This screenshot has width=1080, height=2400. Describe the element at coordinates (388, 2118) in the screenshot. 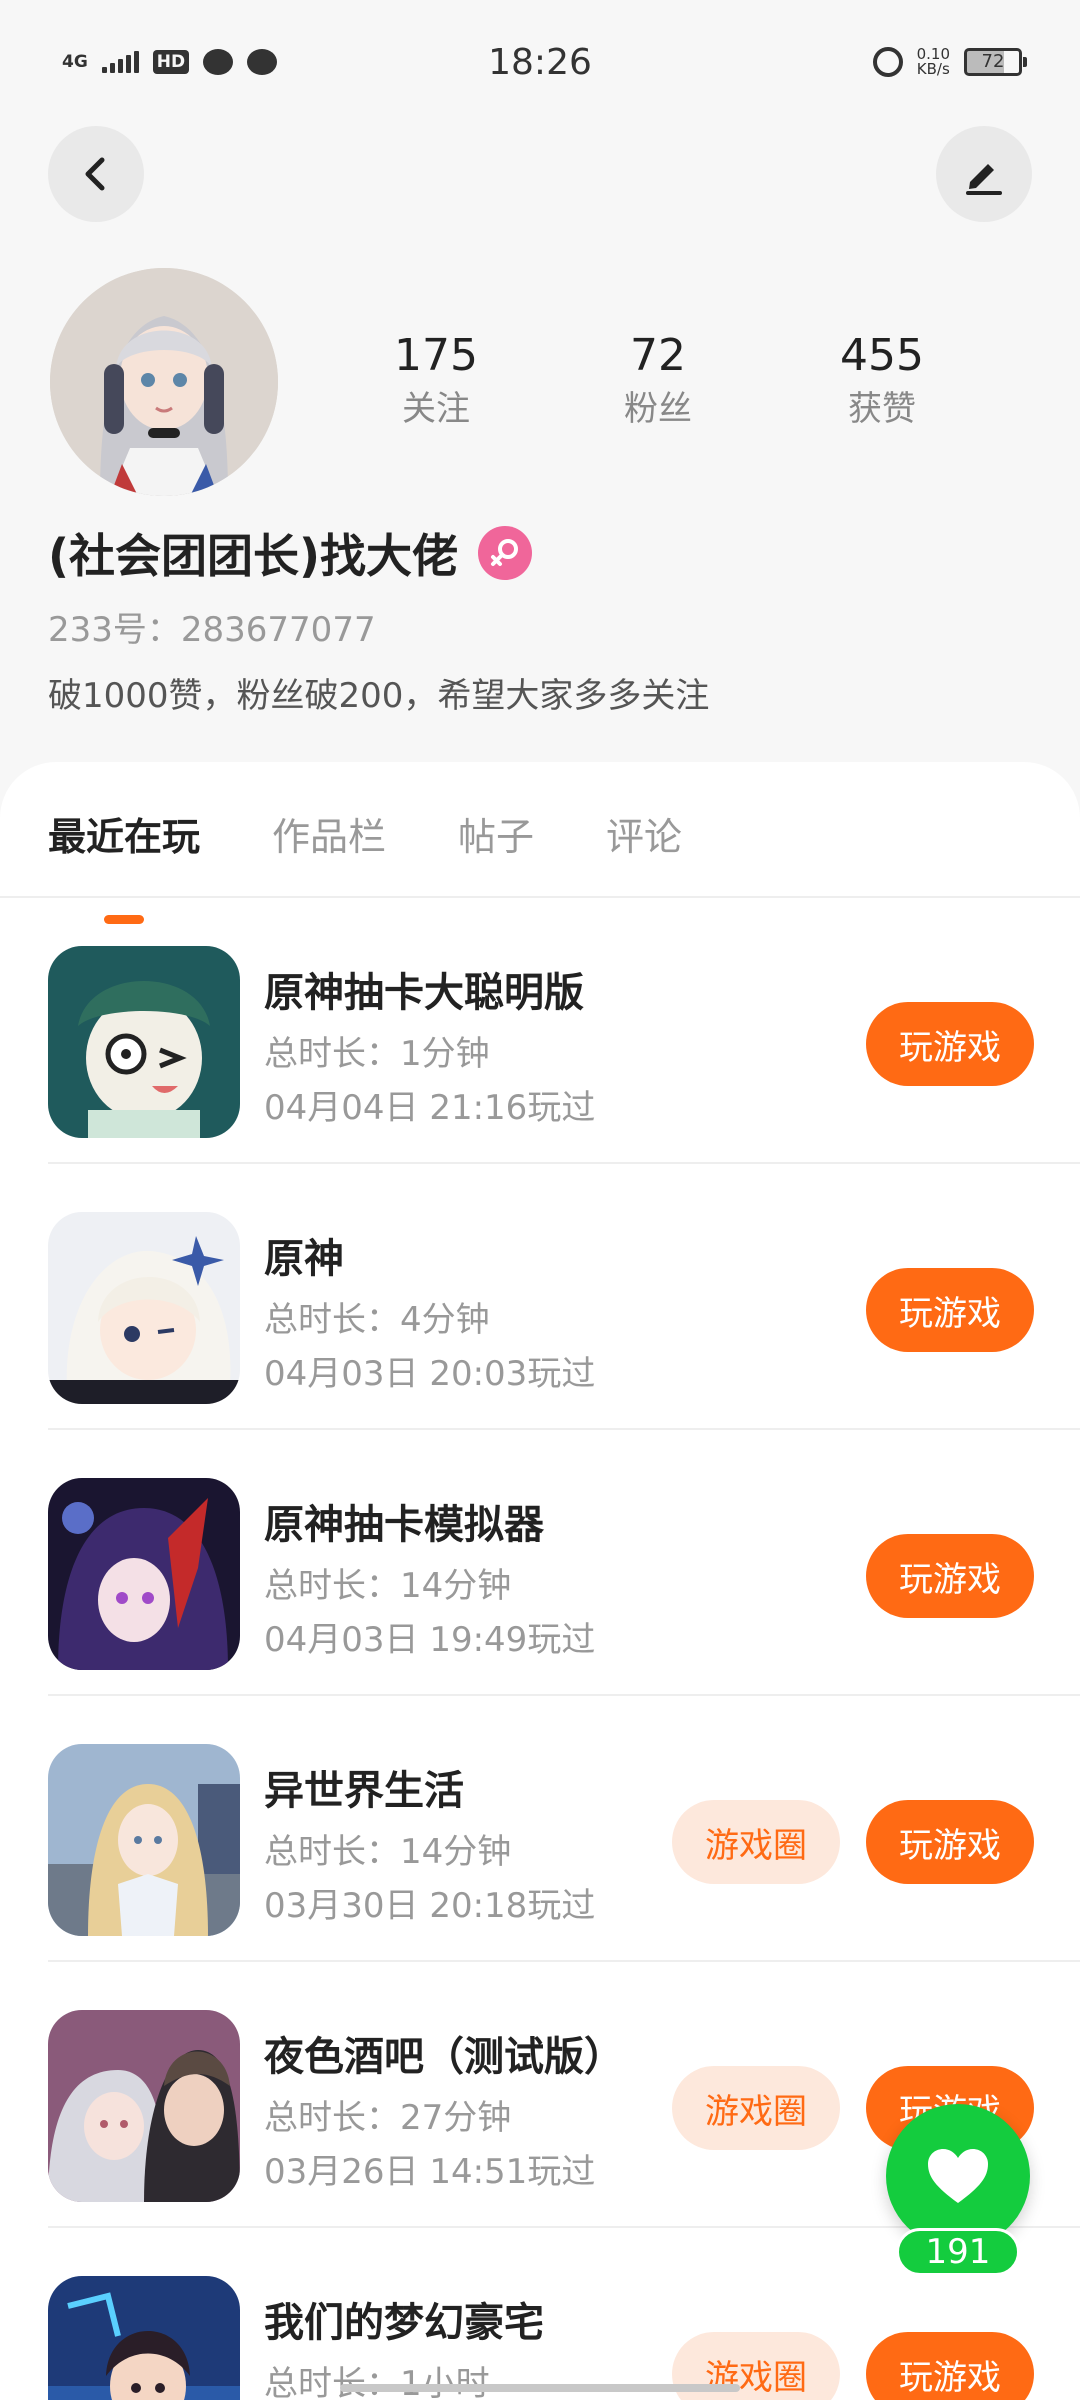

I see `game-duration: 总时长：27分钟` at that location.